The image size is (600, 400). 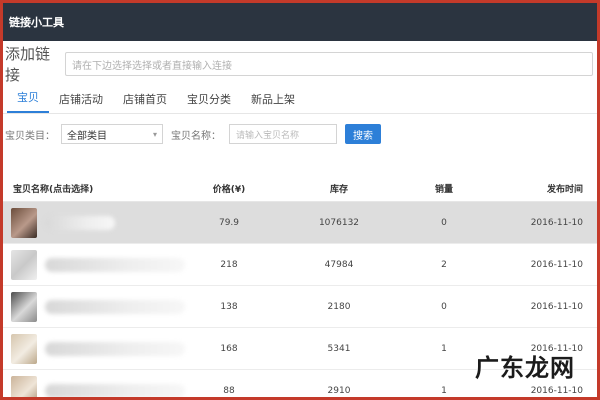 What do you see at coordinates (564, 189) in the screenshot?
I see `header-publish-date: 发布时间` at bounding box center [564, 189].